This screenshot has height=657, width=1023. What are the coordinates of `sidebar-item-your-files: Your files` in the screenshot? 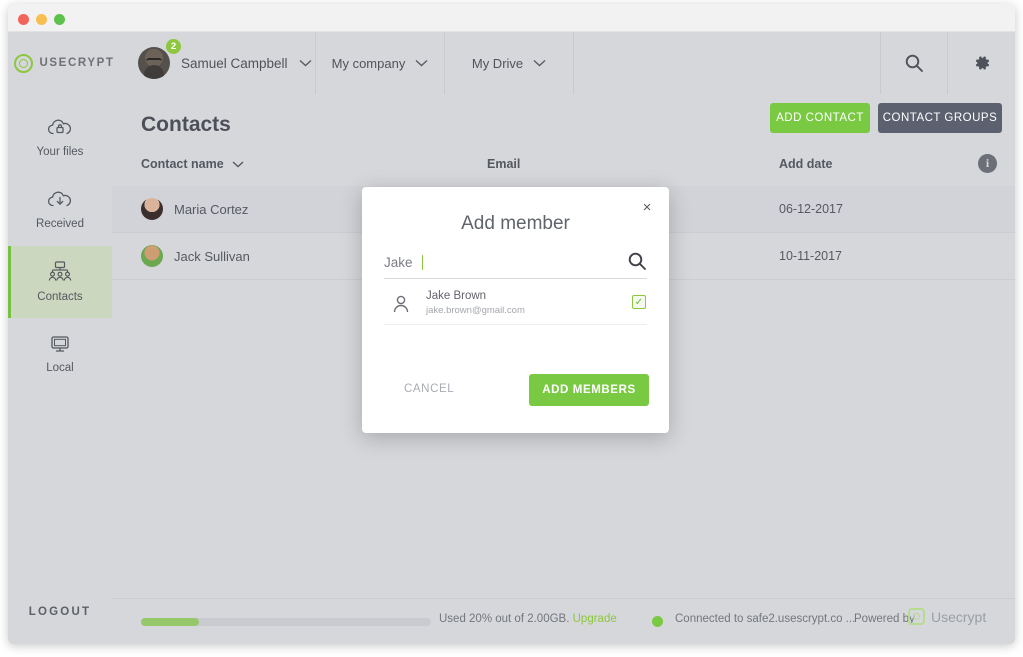 It's located at (60, 138).